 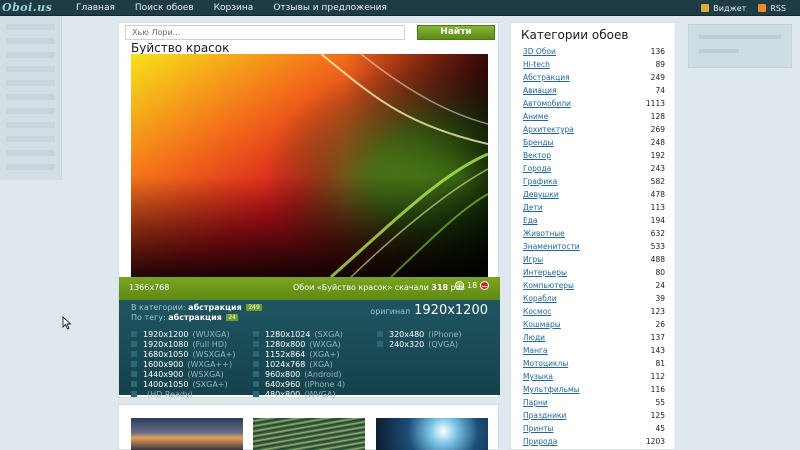 What do you see at coordinates (657, 51) in the screenshot?
I see `category-count: 136` at bounding box center [657, 51].